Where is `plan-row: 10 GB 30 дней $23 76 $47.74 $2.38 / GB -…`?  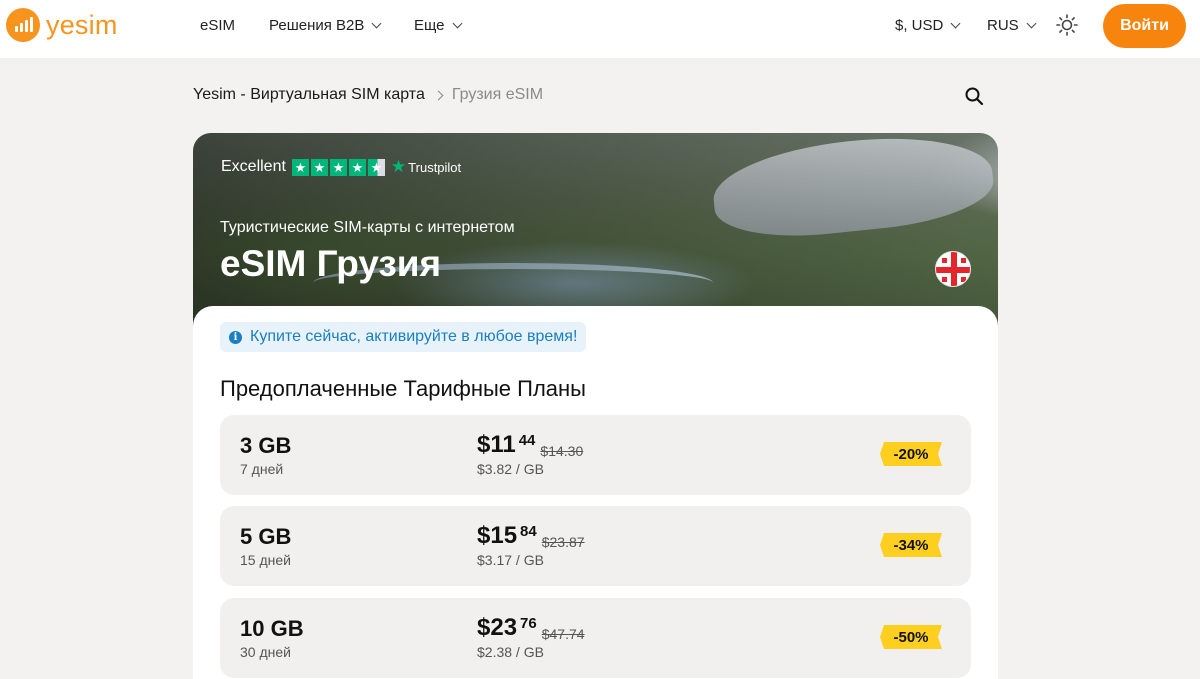
plan-row: 10 GB 30 дней $23 76 $47.74 $2.38 / GB -… is located at coordinates (595, 638).